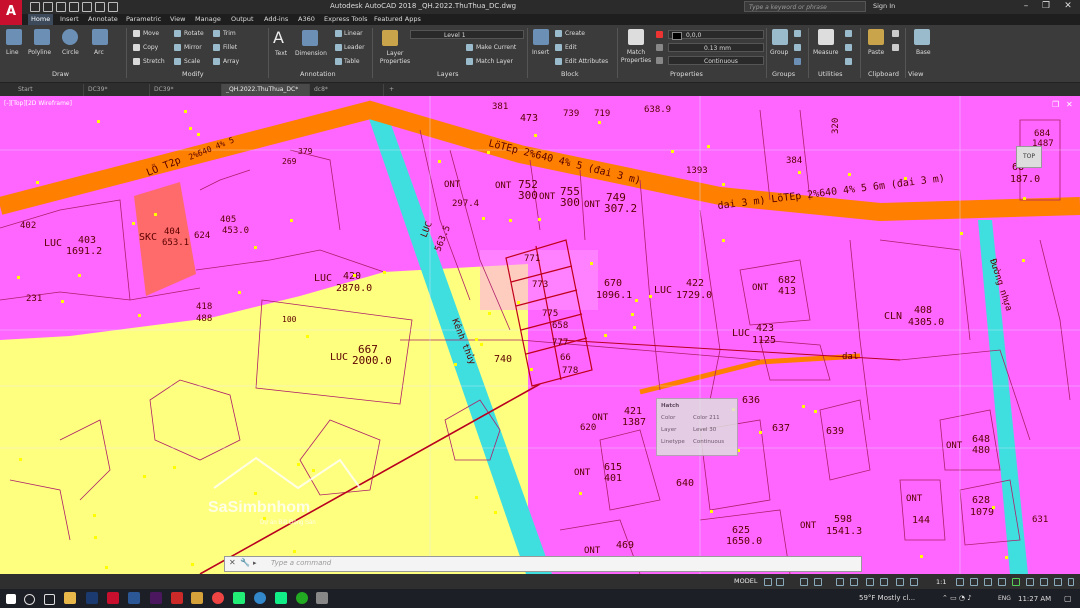 This screenshot has height=608, width=1080. What do you see at coordinates (636, 57) in the screenshot?
I see `match-properties-button: Match Properties` at bounding box center [636, 57].